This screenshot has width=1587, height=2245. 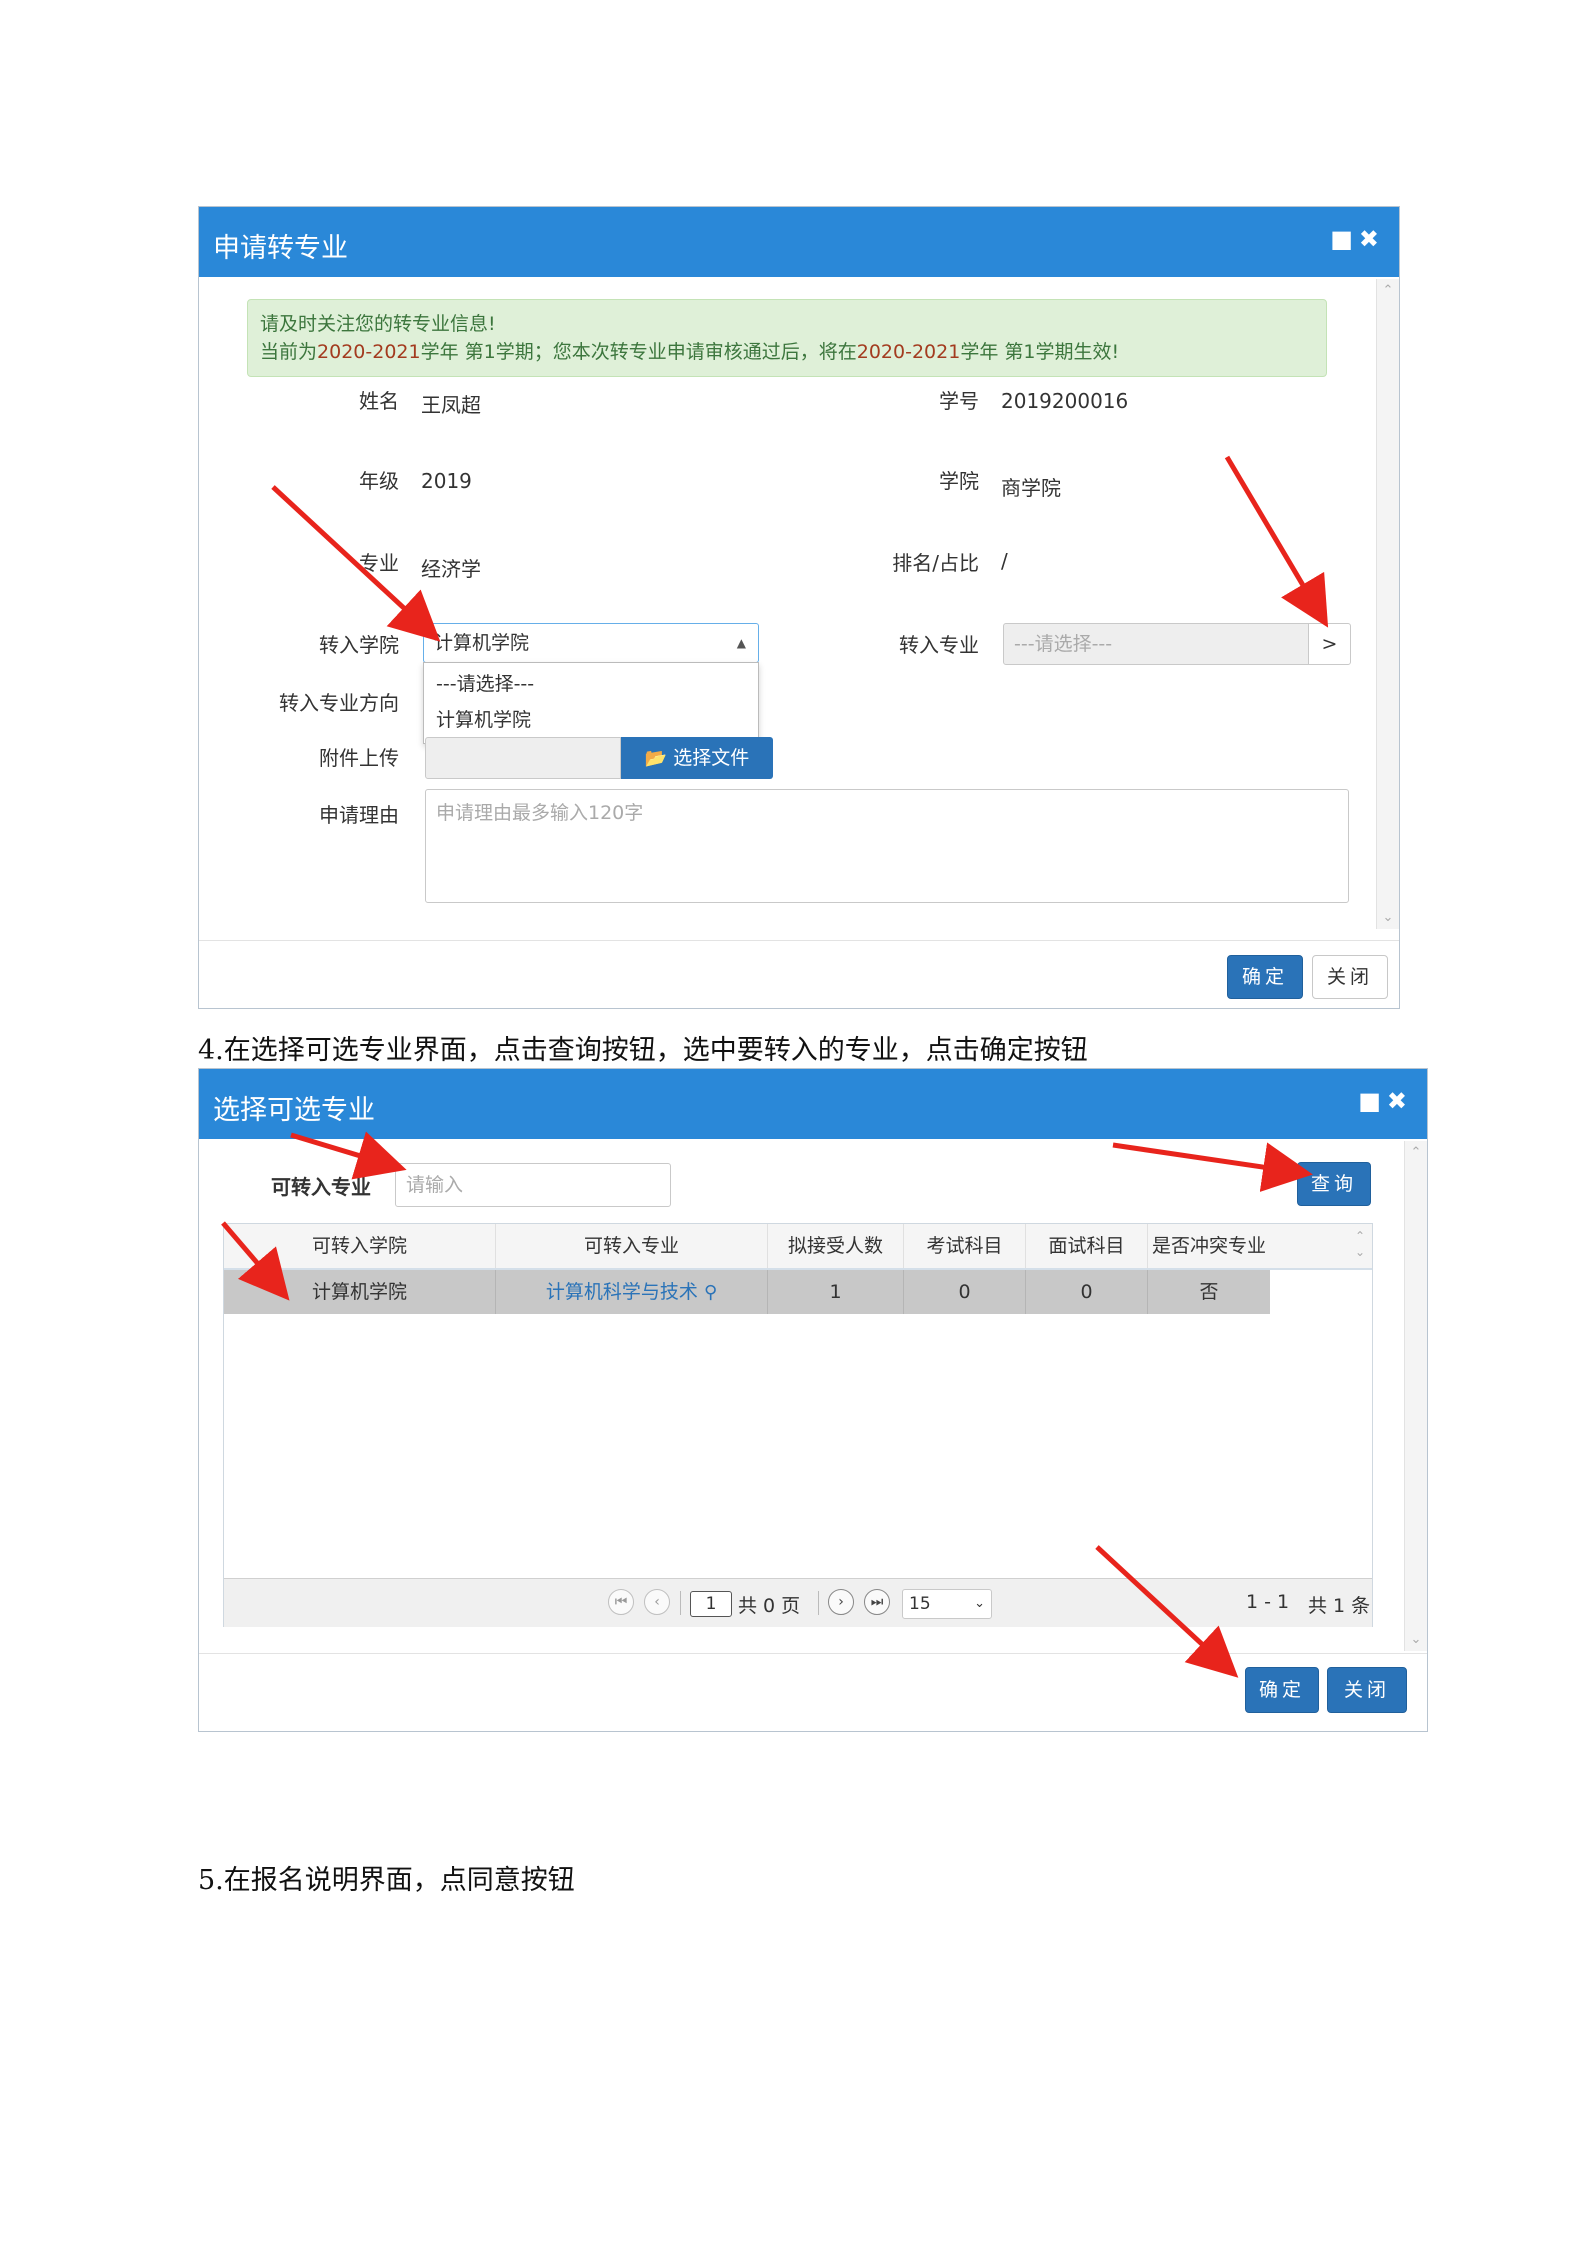 What do you see at coordinates (386, 1880) in the screenshot?
I see `step-5-caption: 5.在报名说明界面，点同意按钮` at bounding box center [386, 1880].